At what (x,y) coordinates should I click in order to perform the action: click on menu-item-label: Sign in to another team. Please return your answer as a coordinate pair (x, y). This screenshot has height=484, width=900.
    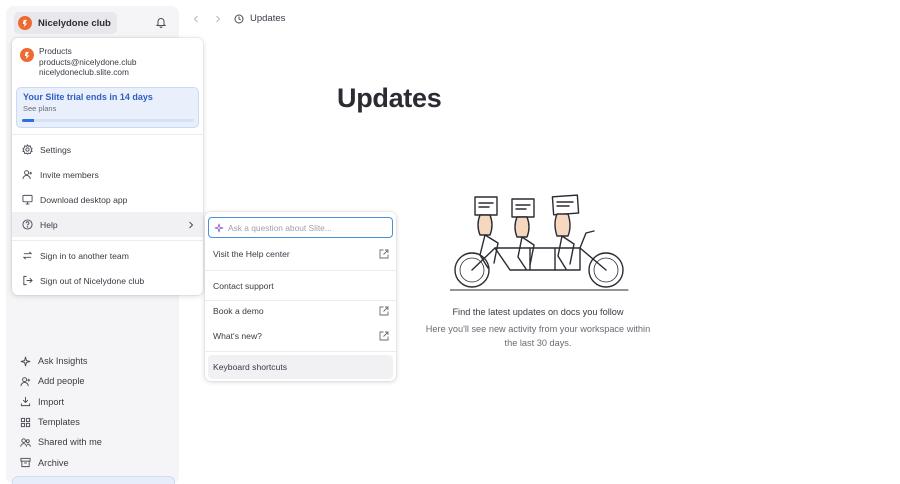
    Looking at the image, I should click on (84, 255).